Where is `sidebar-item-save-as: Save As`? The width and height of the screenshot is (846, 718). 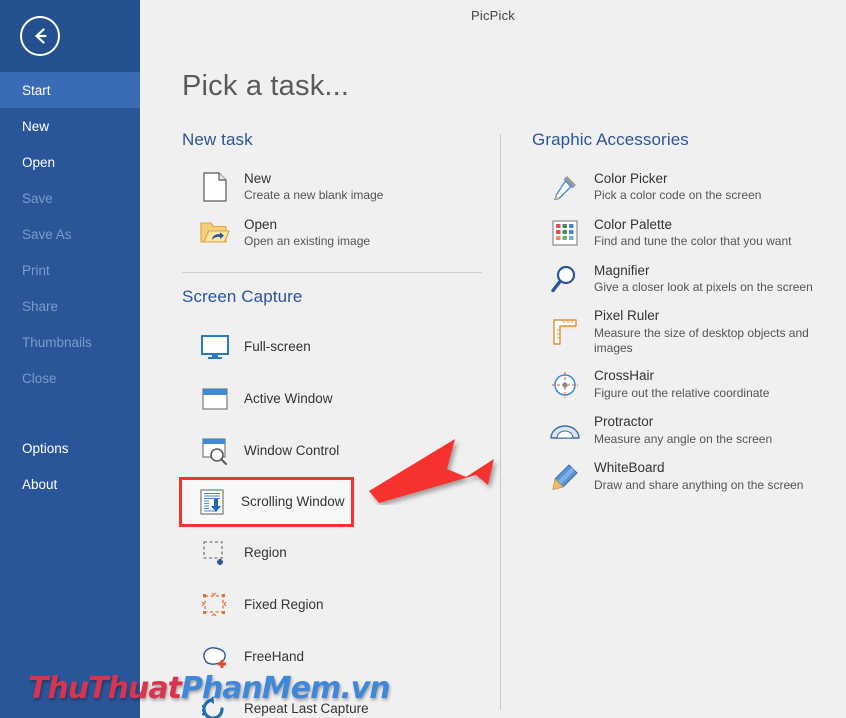 sidebar-item-save-as: Save As is located at coordinates (70, 234).